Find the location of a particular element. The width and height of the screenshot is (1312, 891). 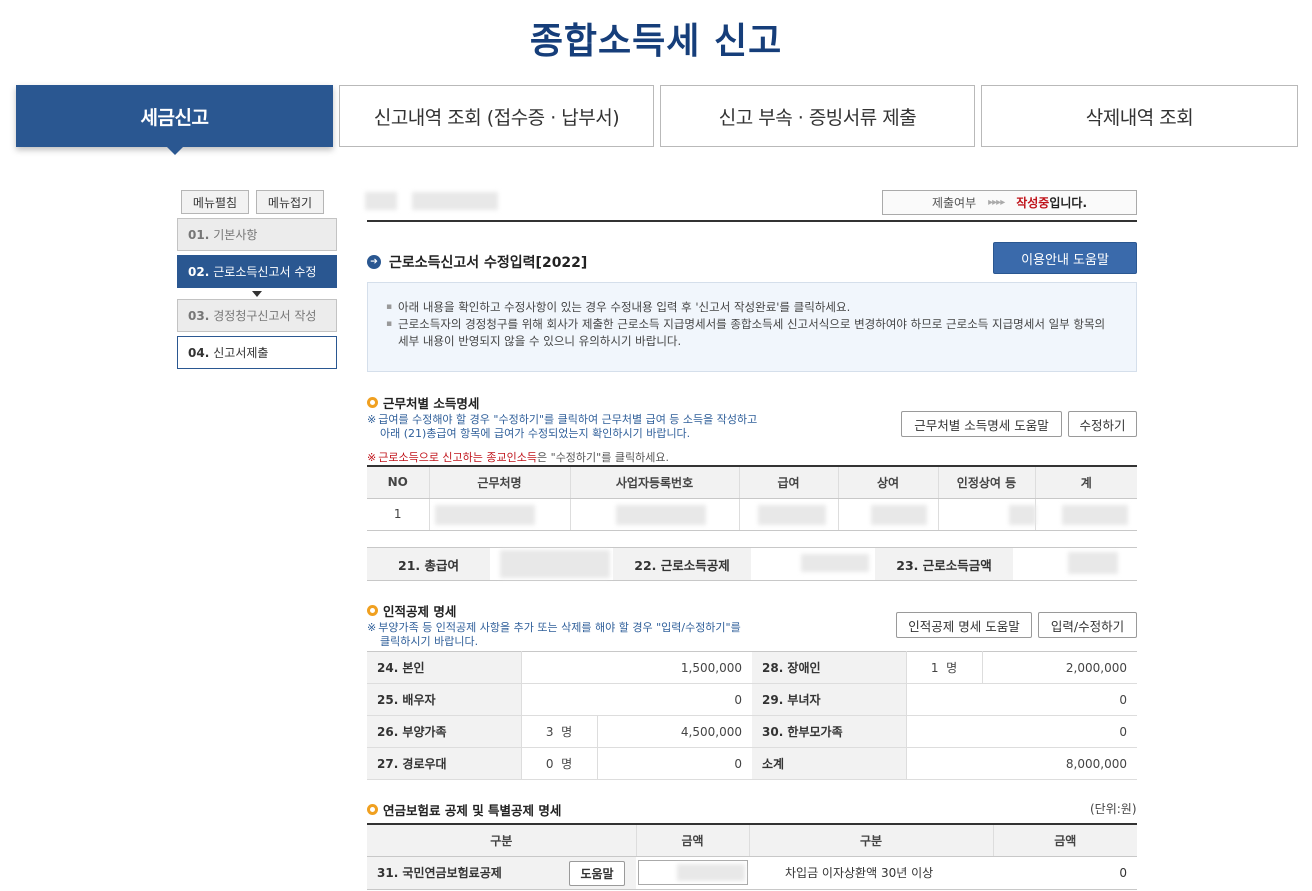

income-help-button: 근무처별 소득명세 도움말 is located at coordinates (981, 424).